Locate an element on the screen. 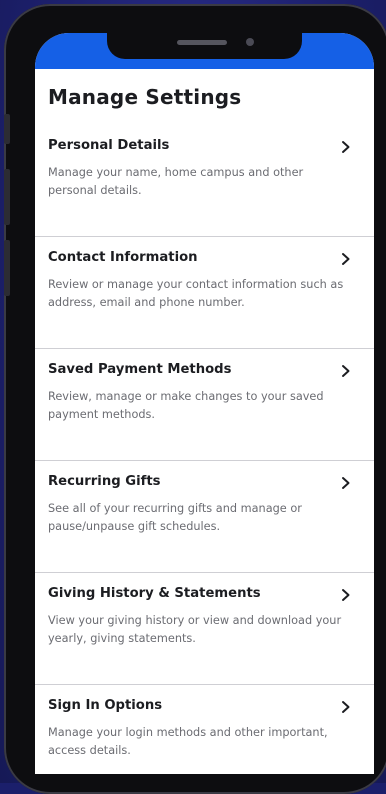 The height and width of the screenshot is (794, 386). notch is located at coordinates (204, 46).